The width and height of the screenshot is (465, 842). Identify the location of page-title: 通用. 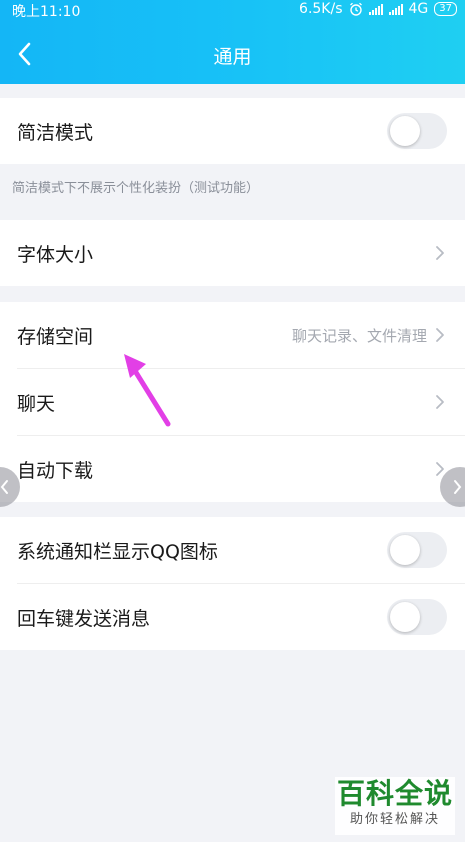
(232, 57).